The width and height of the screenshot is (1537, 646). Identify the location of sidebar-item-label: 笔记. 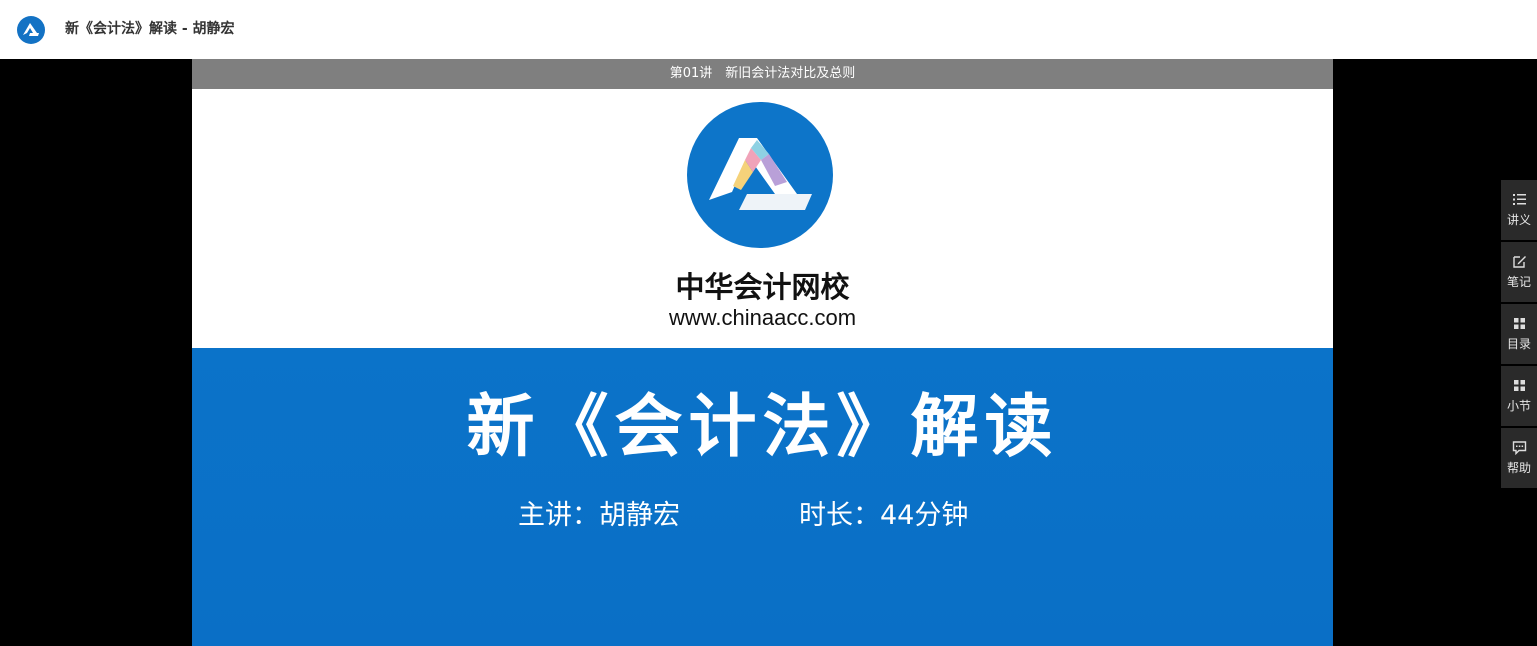
(1518, 282).